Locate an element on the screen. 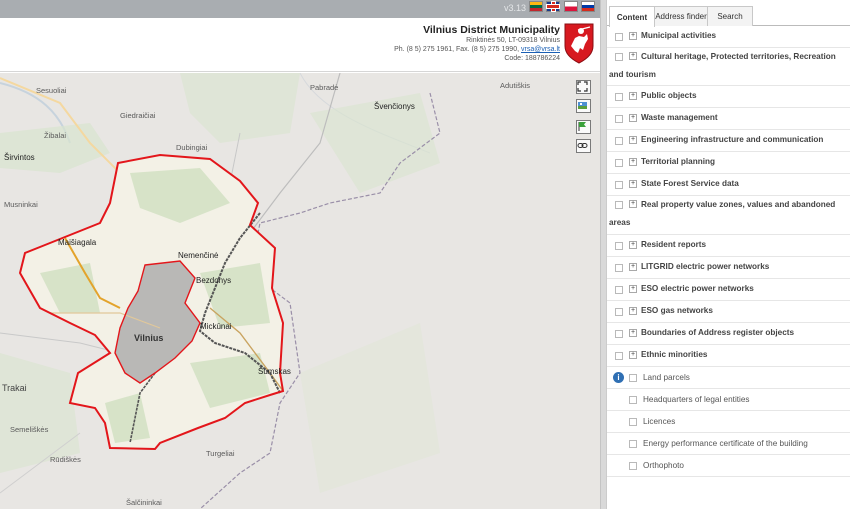 This screenshot has width=850, height=509. layer-row: + Territorial planning is located at coordinates (728, 163).